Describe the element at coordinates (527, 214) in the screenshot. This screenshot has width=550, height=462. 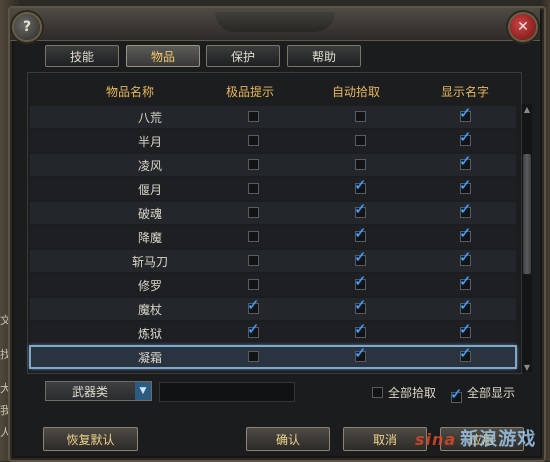
I see `scrollbar-thumb` at that location.